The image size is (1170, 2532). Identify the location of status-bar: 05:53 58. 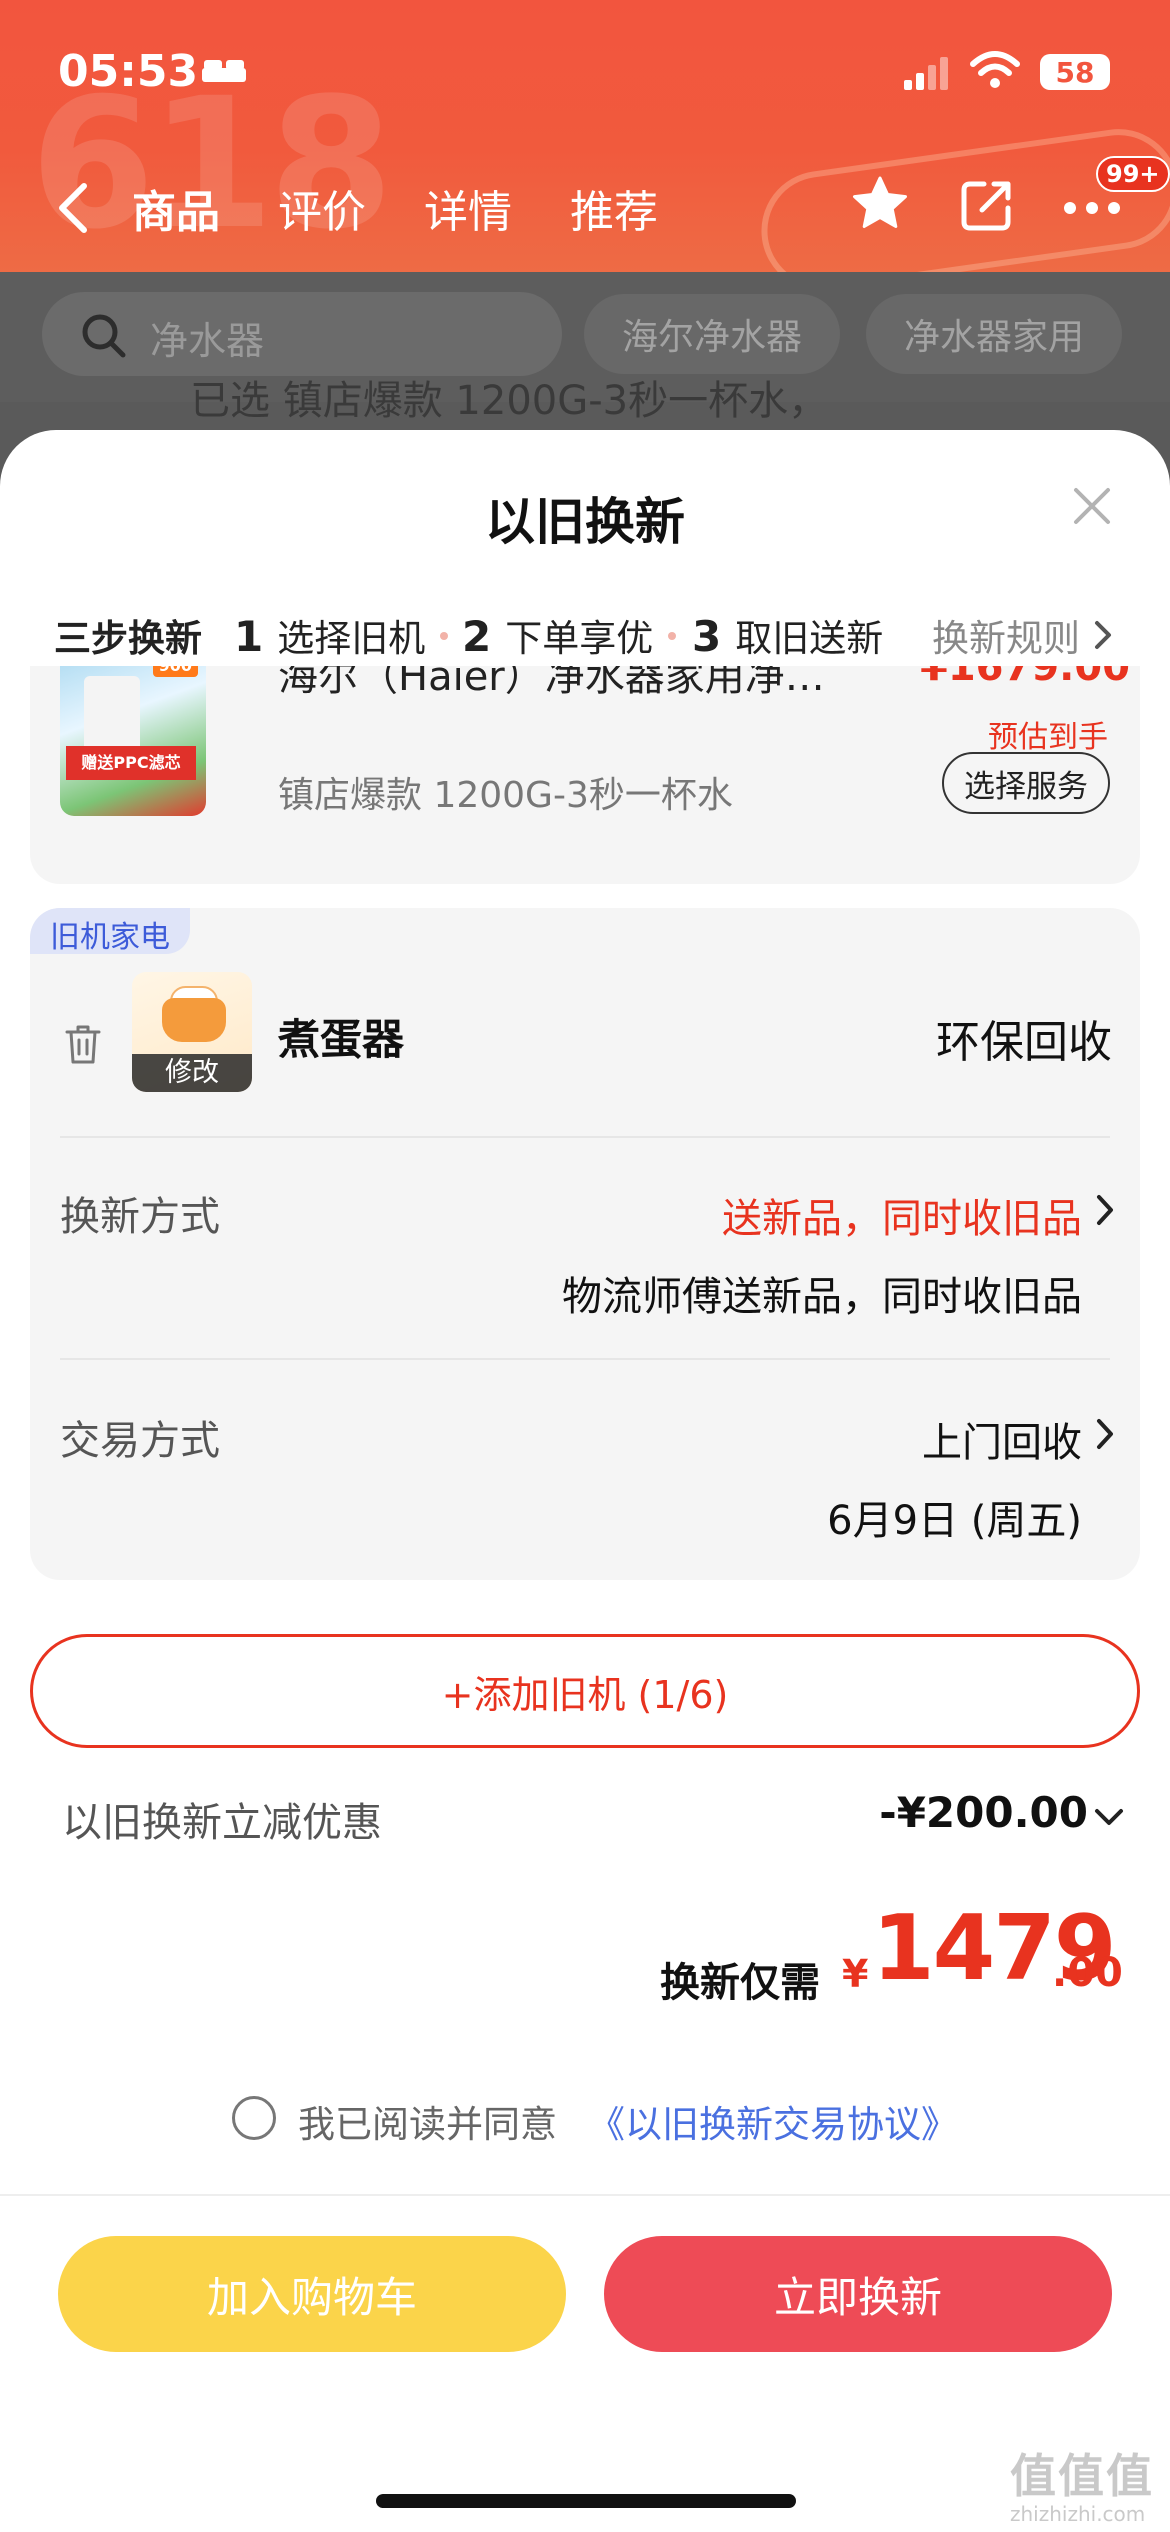
(585, 75).